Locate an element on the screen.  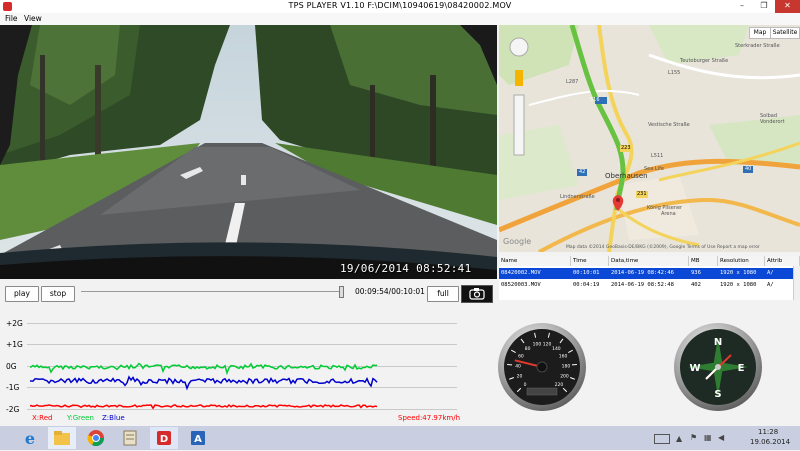
map-label-sea-life: Sea Life is located at coordinates (654, 169).